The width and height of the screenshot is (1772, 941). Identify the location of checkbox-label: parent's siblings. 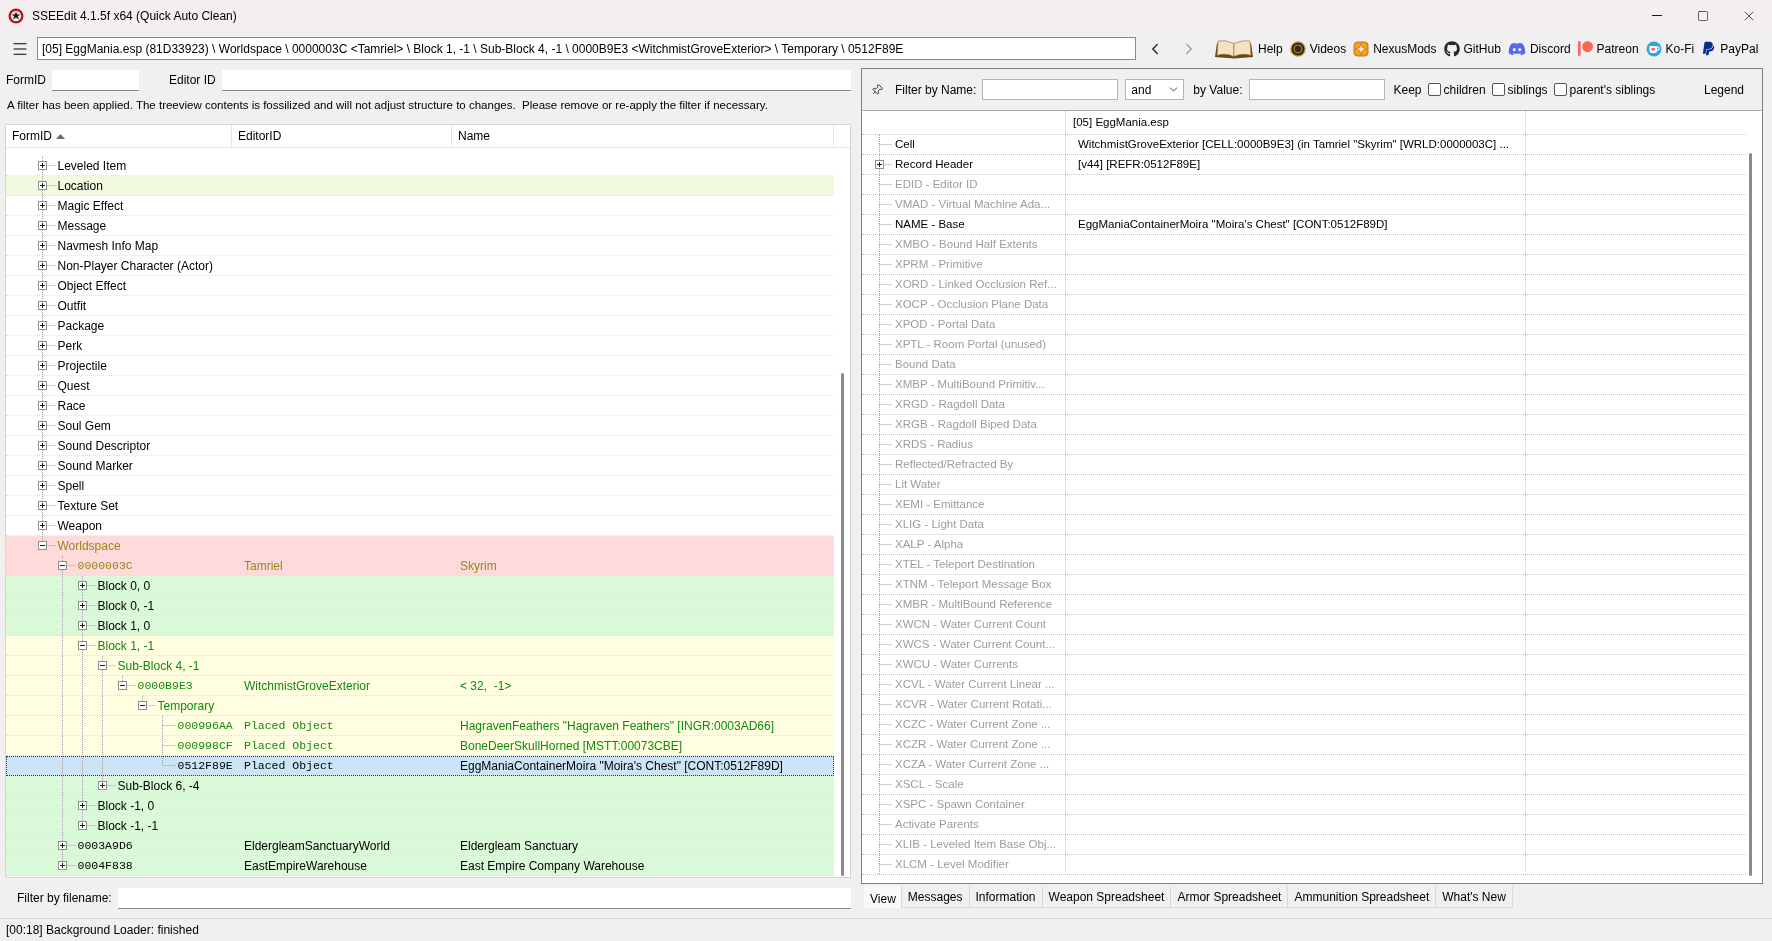
(1612, 89).